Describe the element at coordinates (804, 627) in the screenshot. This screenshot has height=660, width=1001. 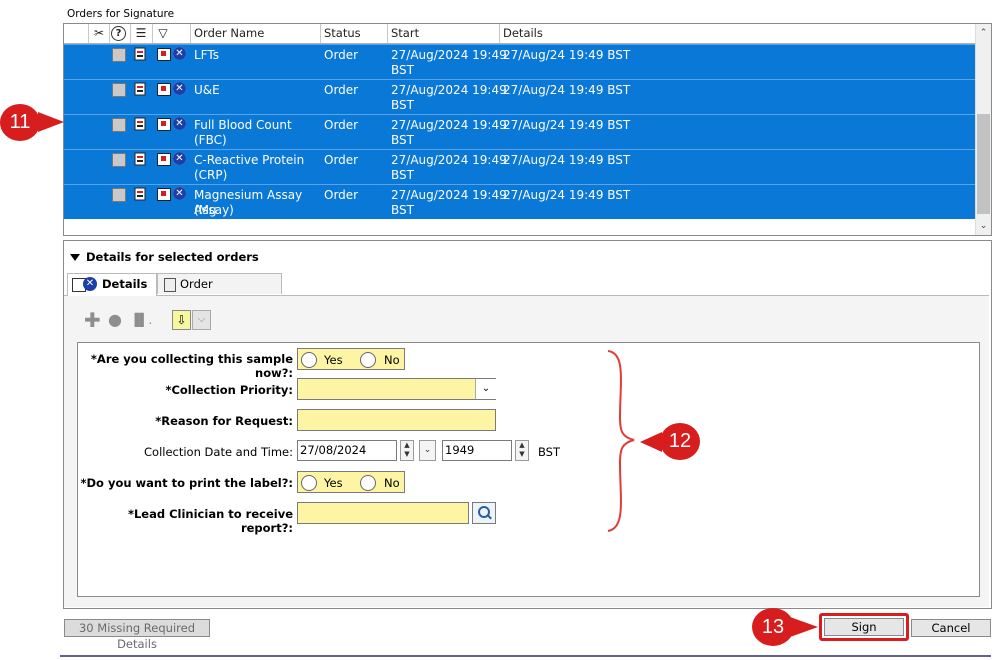
I see `callout-13-arrow` at that location.